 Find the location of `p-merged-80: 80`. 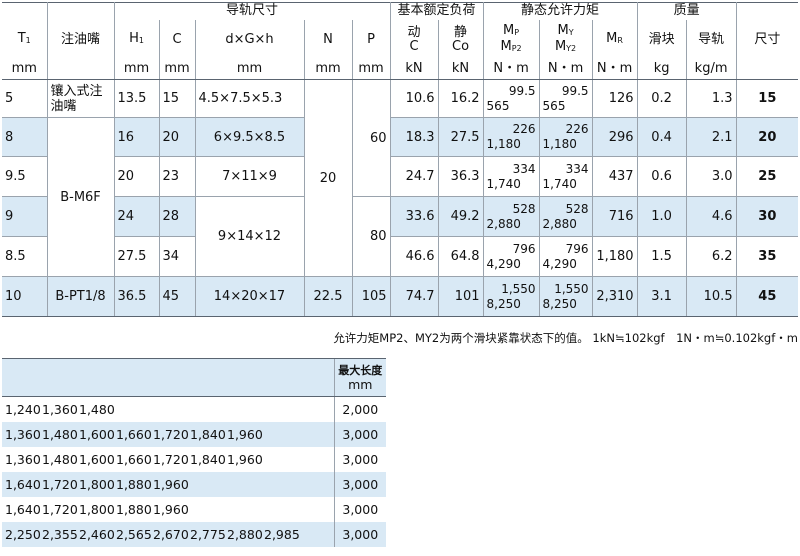

p-merged-80: 80 is located at coordinates (371, 236).